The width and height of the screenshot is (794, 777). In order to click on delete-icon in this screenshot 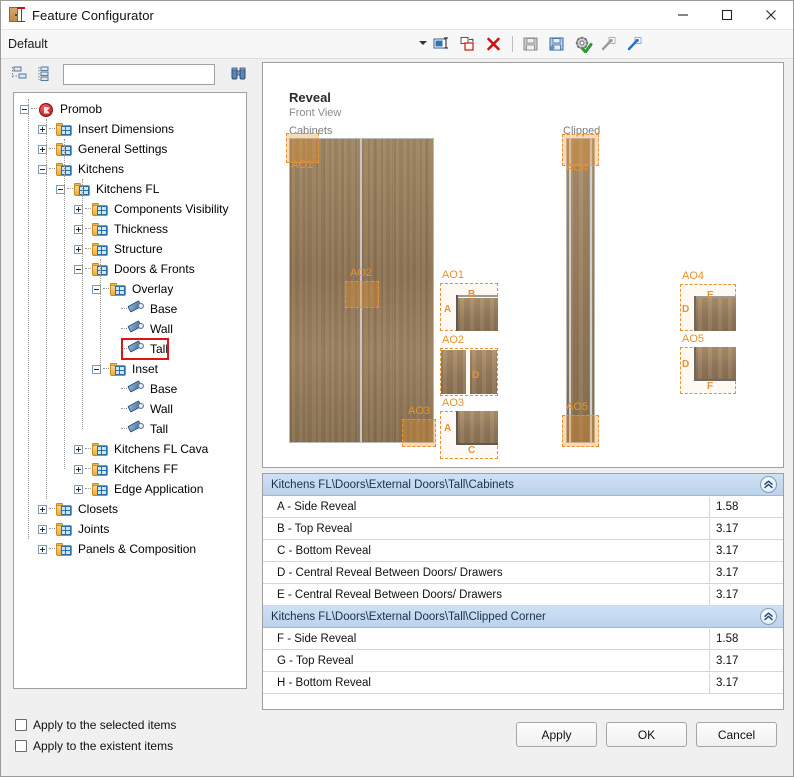, I will do `click(494, 44)`.